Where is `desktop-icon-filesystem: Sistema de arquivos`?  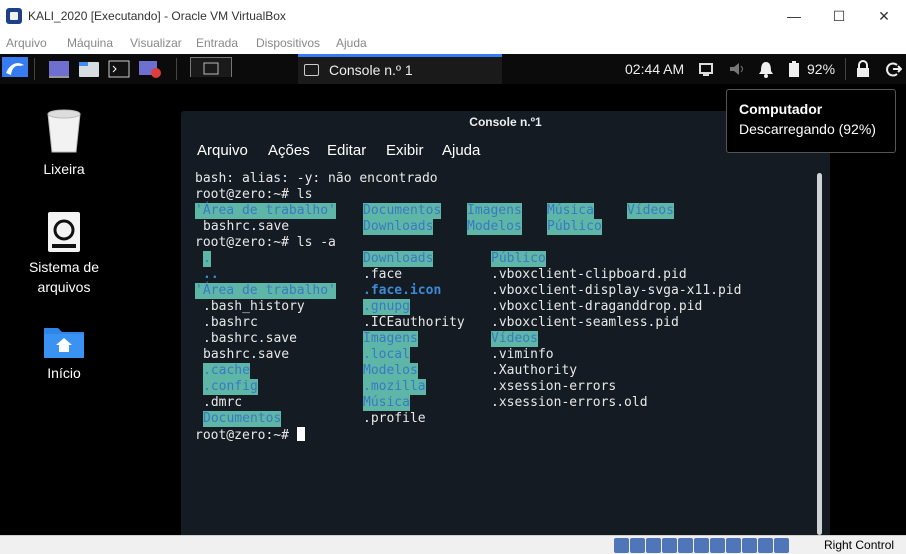
desktop-icon-filesystem: Sistema de arquivos is located at coordinates (64, 253).